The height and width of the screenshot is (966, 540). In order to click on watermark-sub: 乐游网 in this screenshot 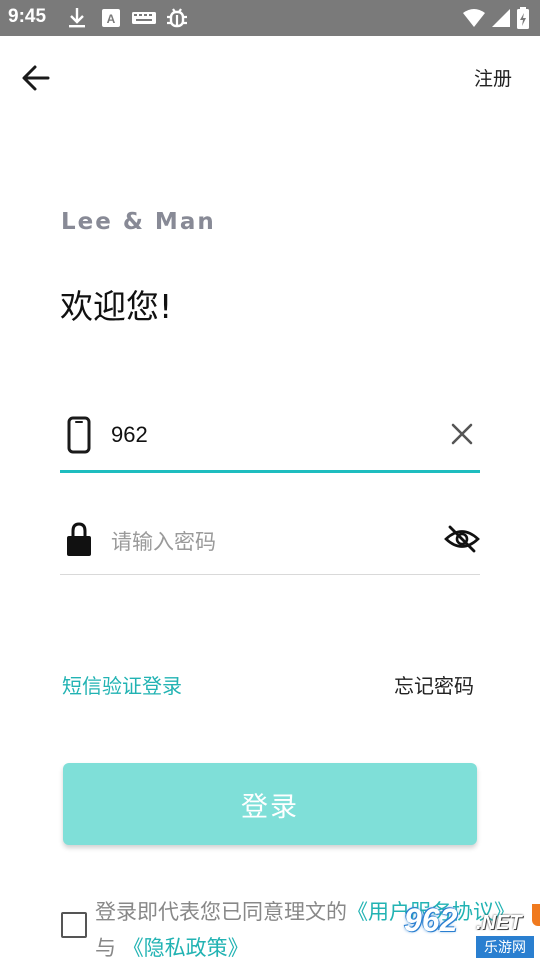, I will do `click(505, 947)`.